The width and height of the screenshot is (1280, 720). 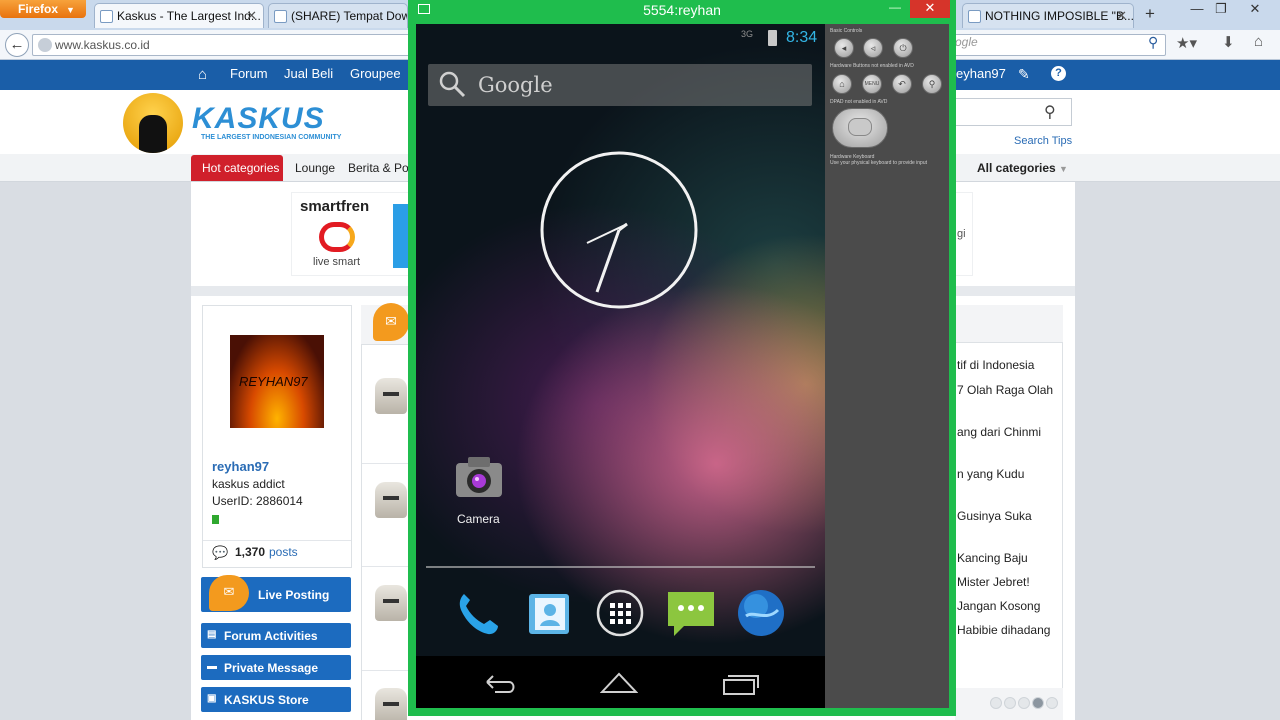 I want to click on google-search-label: Google, so click(x=515, y=85).